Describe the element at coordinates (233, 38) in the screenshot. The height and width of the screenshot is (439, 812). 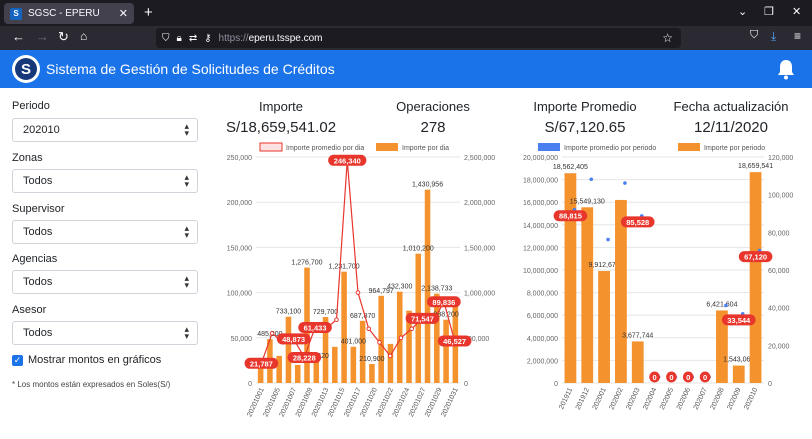
I see `url-protocol: https://` at that location.